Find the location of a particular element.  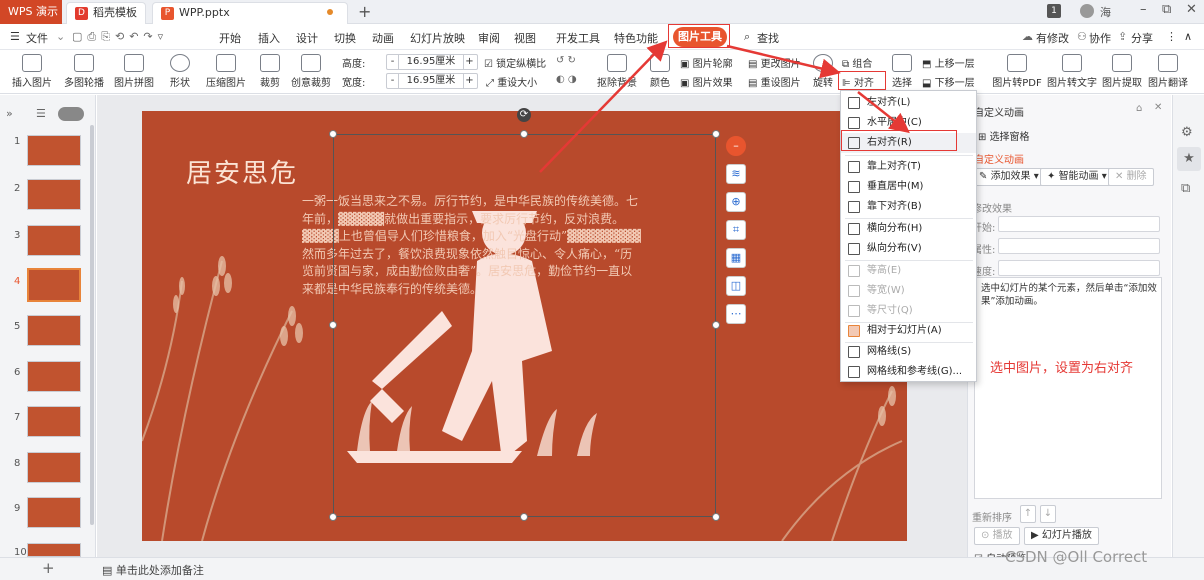

menu-transition: 切换 is located at coordinates (345, 38).